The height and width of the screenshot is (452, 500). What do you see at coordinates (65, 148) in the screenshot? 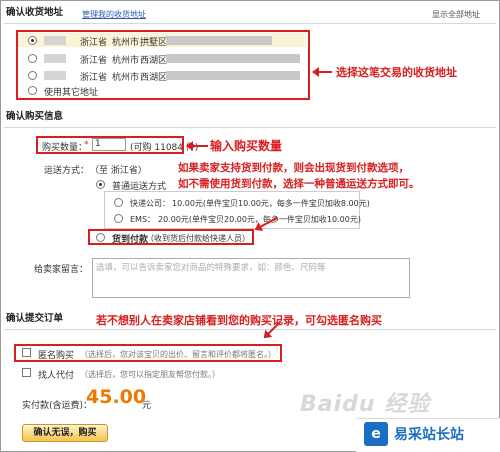
I see `qty-label: 购买数量：` at bounding box center [65, 148].